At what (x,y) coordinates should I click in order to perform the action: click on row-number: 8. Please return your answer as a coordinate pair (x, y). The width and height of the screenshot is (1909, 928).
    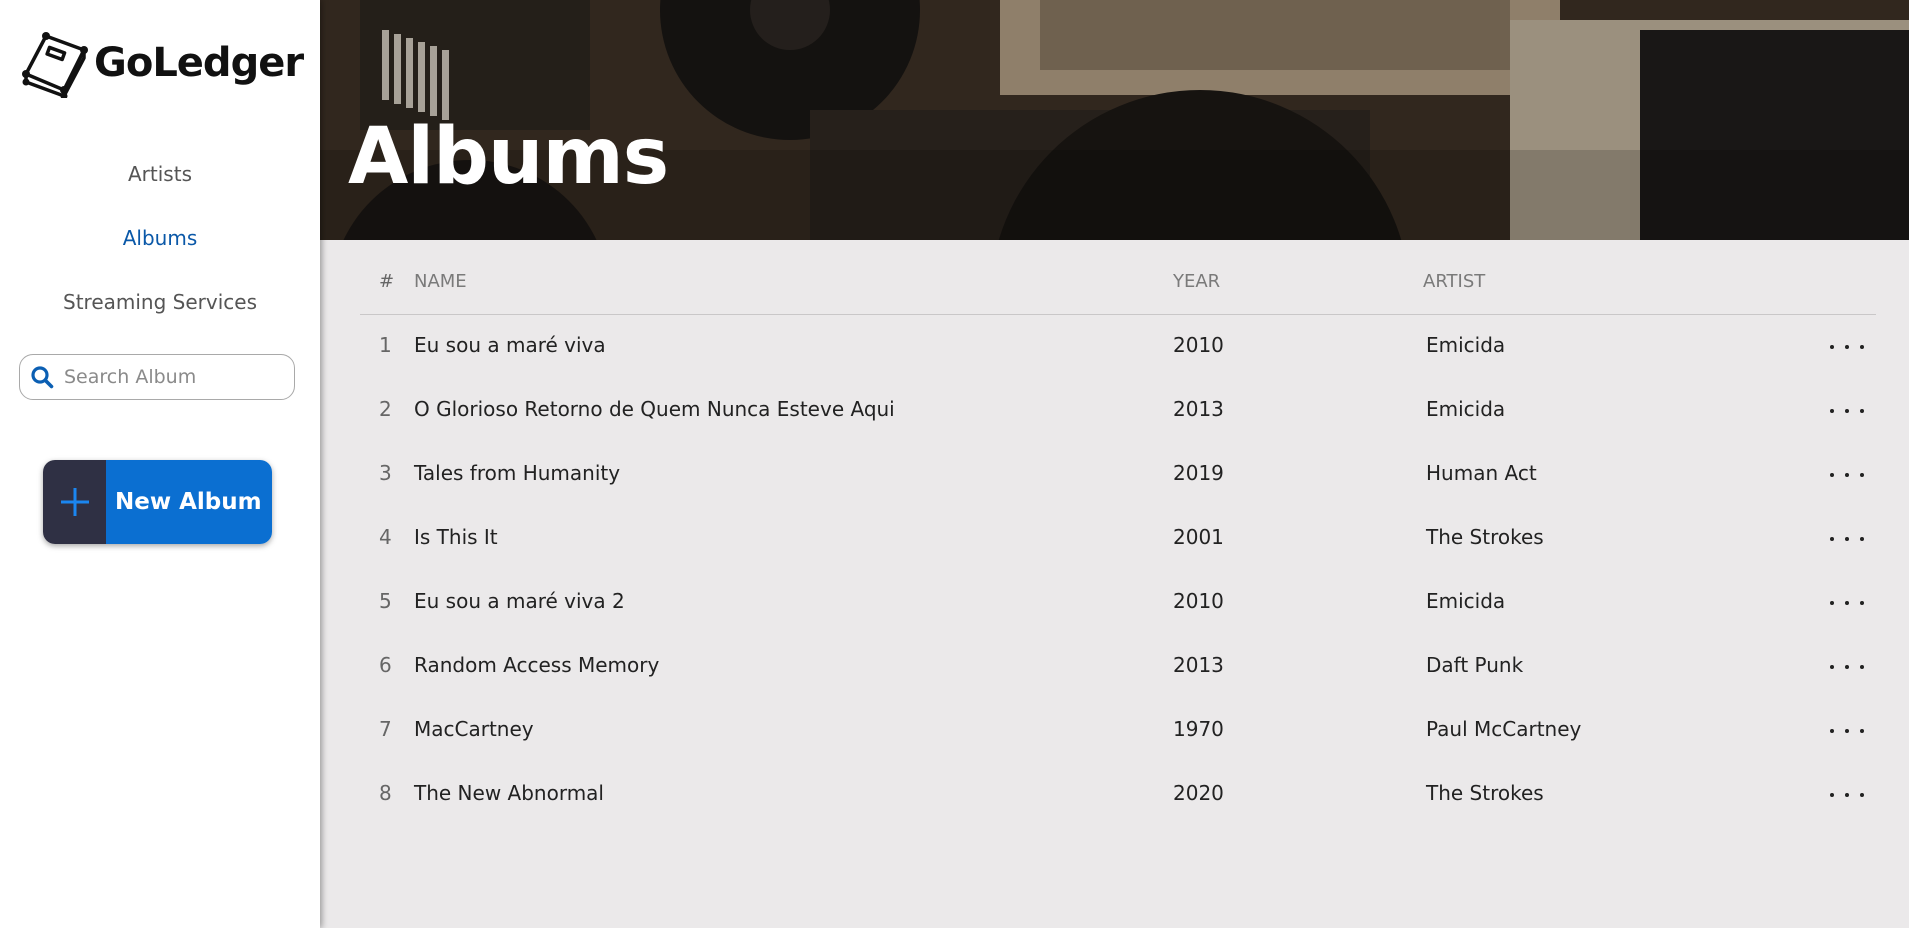
    Looking at the image, I should click on (385, 793).